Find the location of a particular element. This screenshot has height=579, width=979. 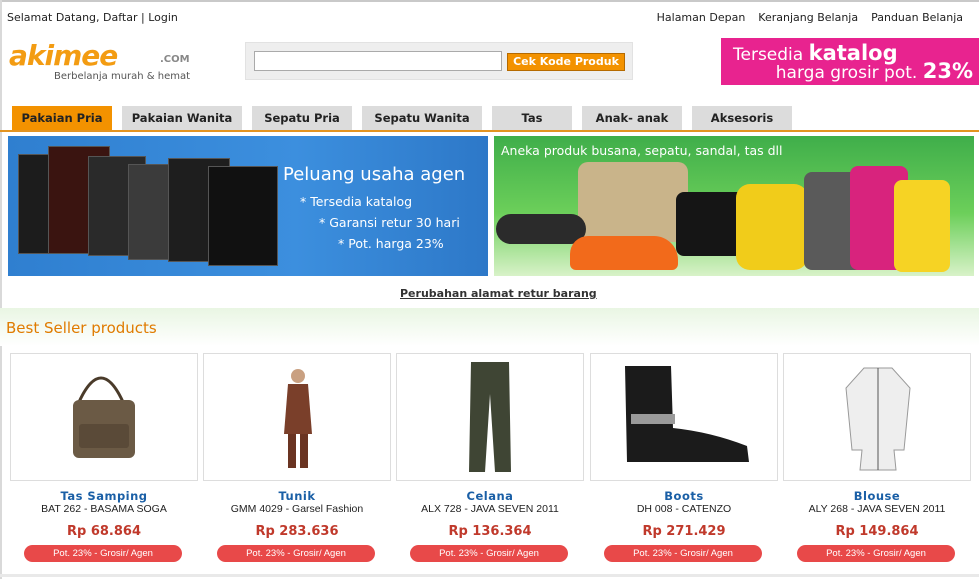

page-left-border is located at coordinates (1, 289).